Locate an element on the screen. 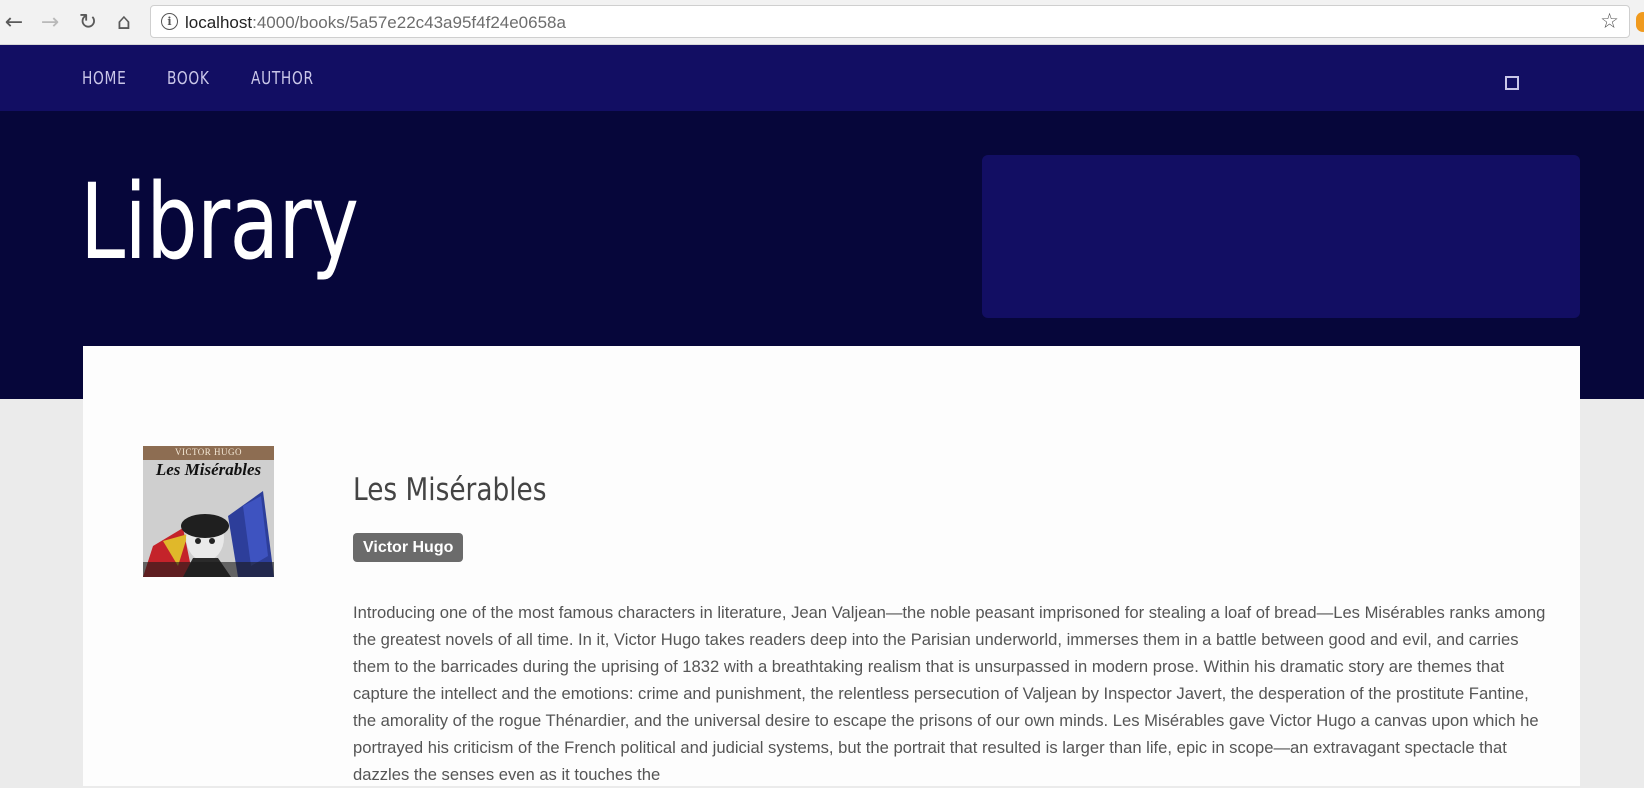 This screenshot has width=1644, height=788. back-button: ← is located at coordinates (14, 22).